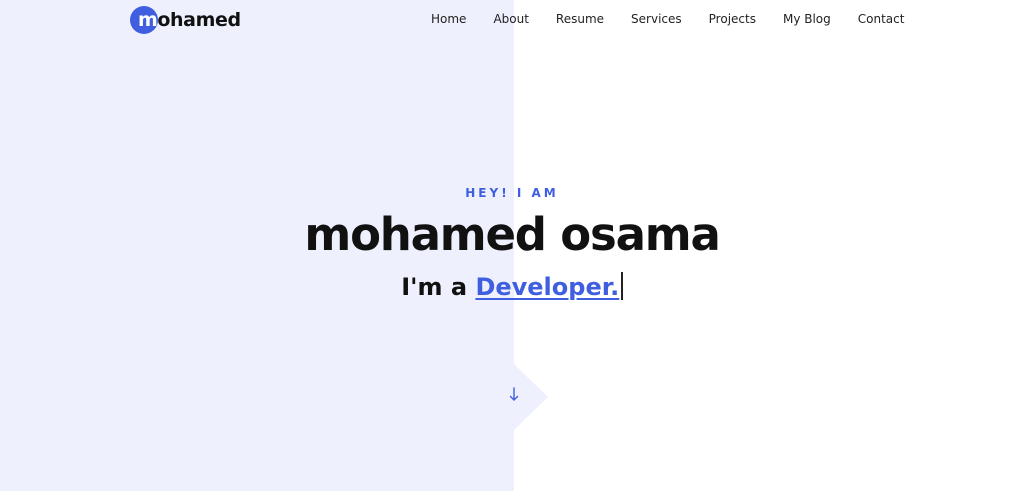 This screenshot has height=491, width=1024. I want to click on logo: mohamed, so click(185, 20).